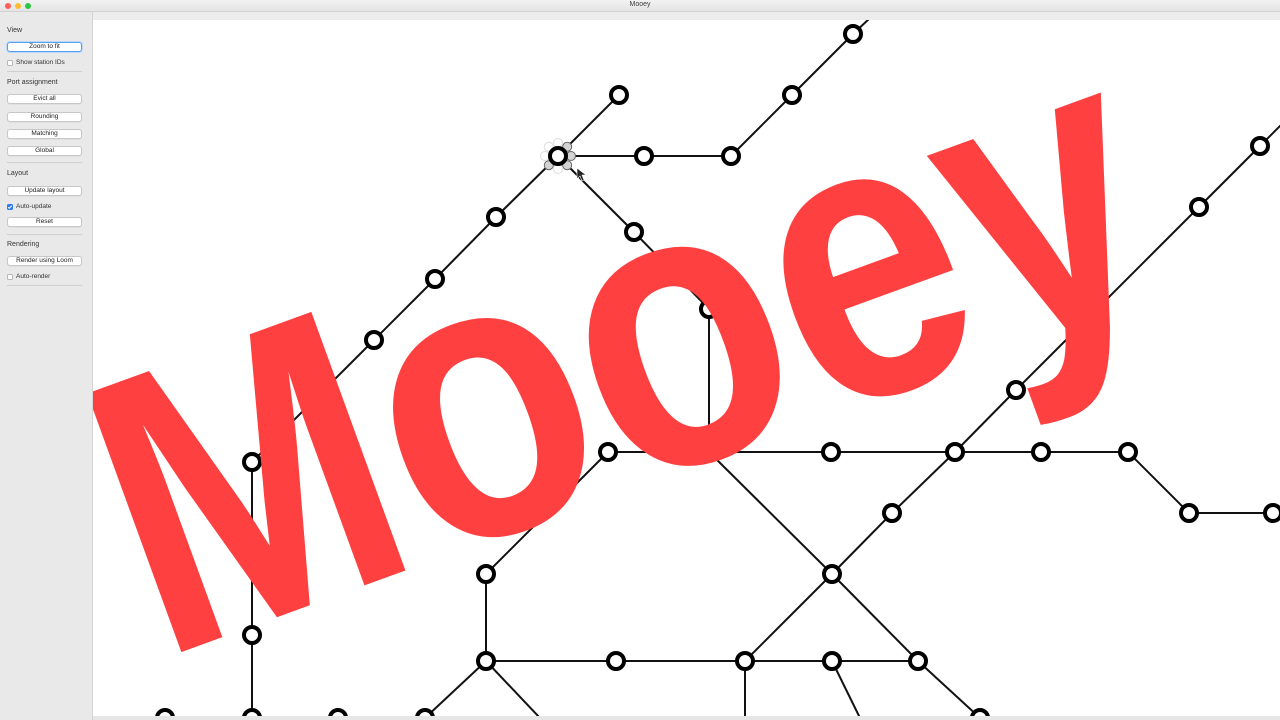 The height and width of the screenshot is (720, 1280). Describe the element at coordinates (10, 206) in the screenshot. I see `auto-update-checkbox` at that location.